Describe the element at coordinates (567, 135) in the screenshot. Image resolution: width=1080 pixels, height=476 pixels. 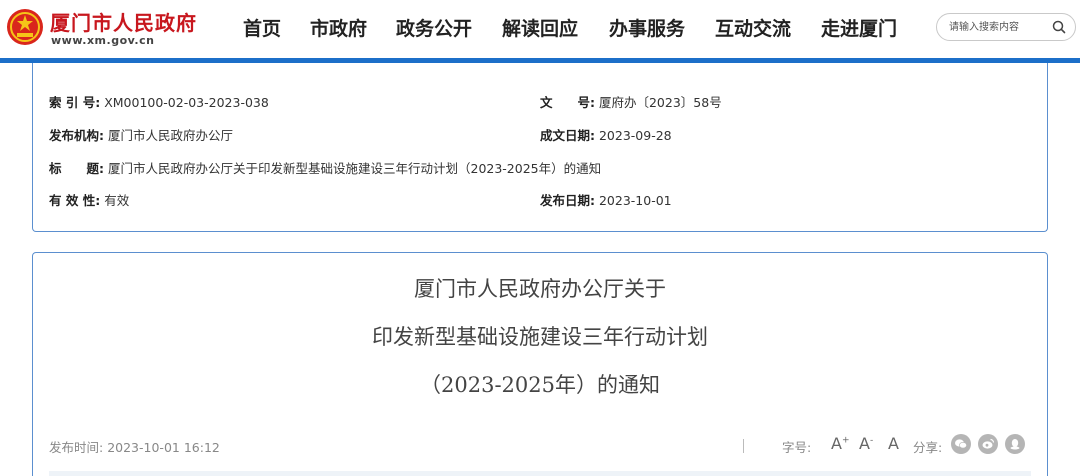
I see `info-created-label: 成文日期:` at that location.